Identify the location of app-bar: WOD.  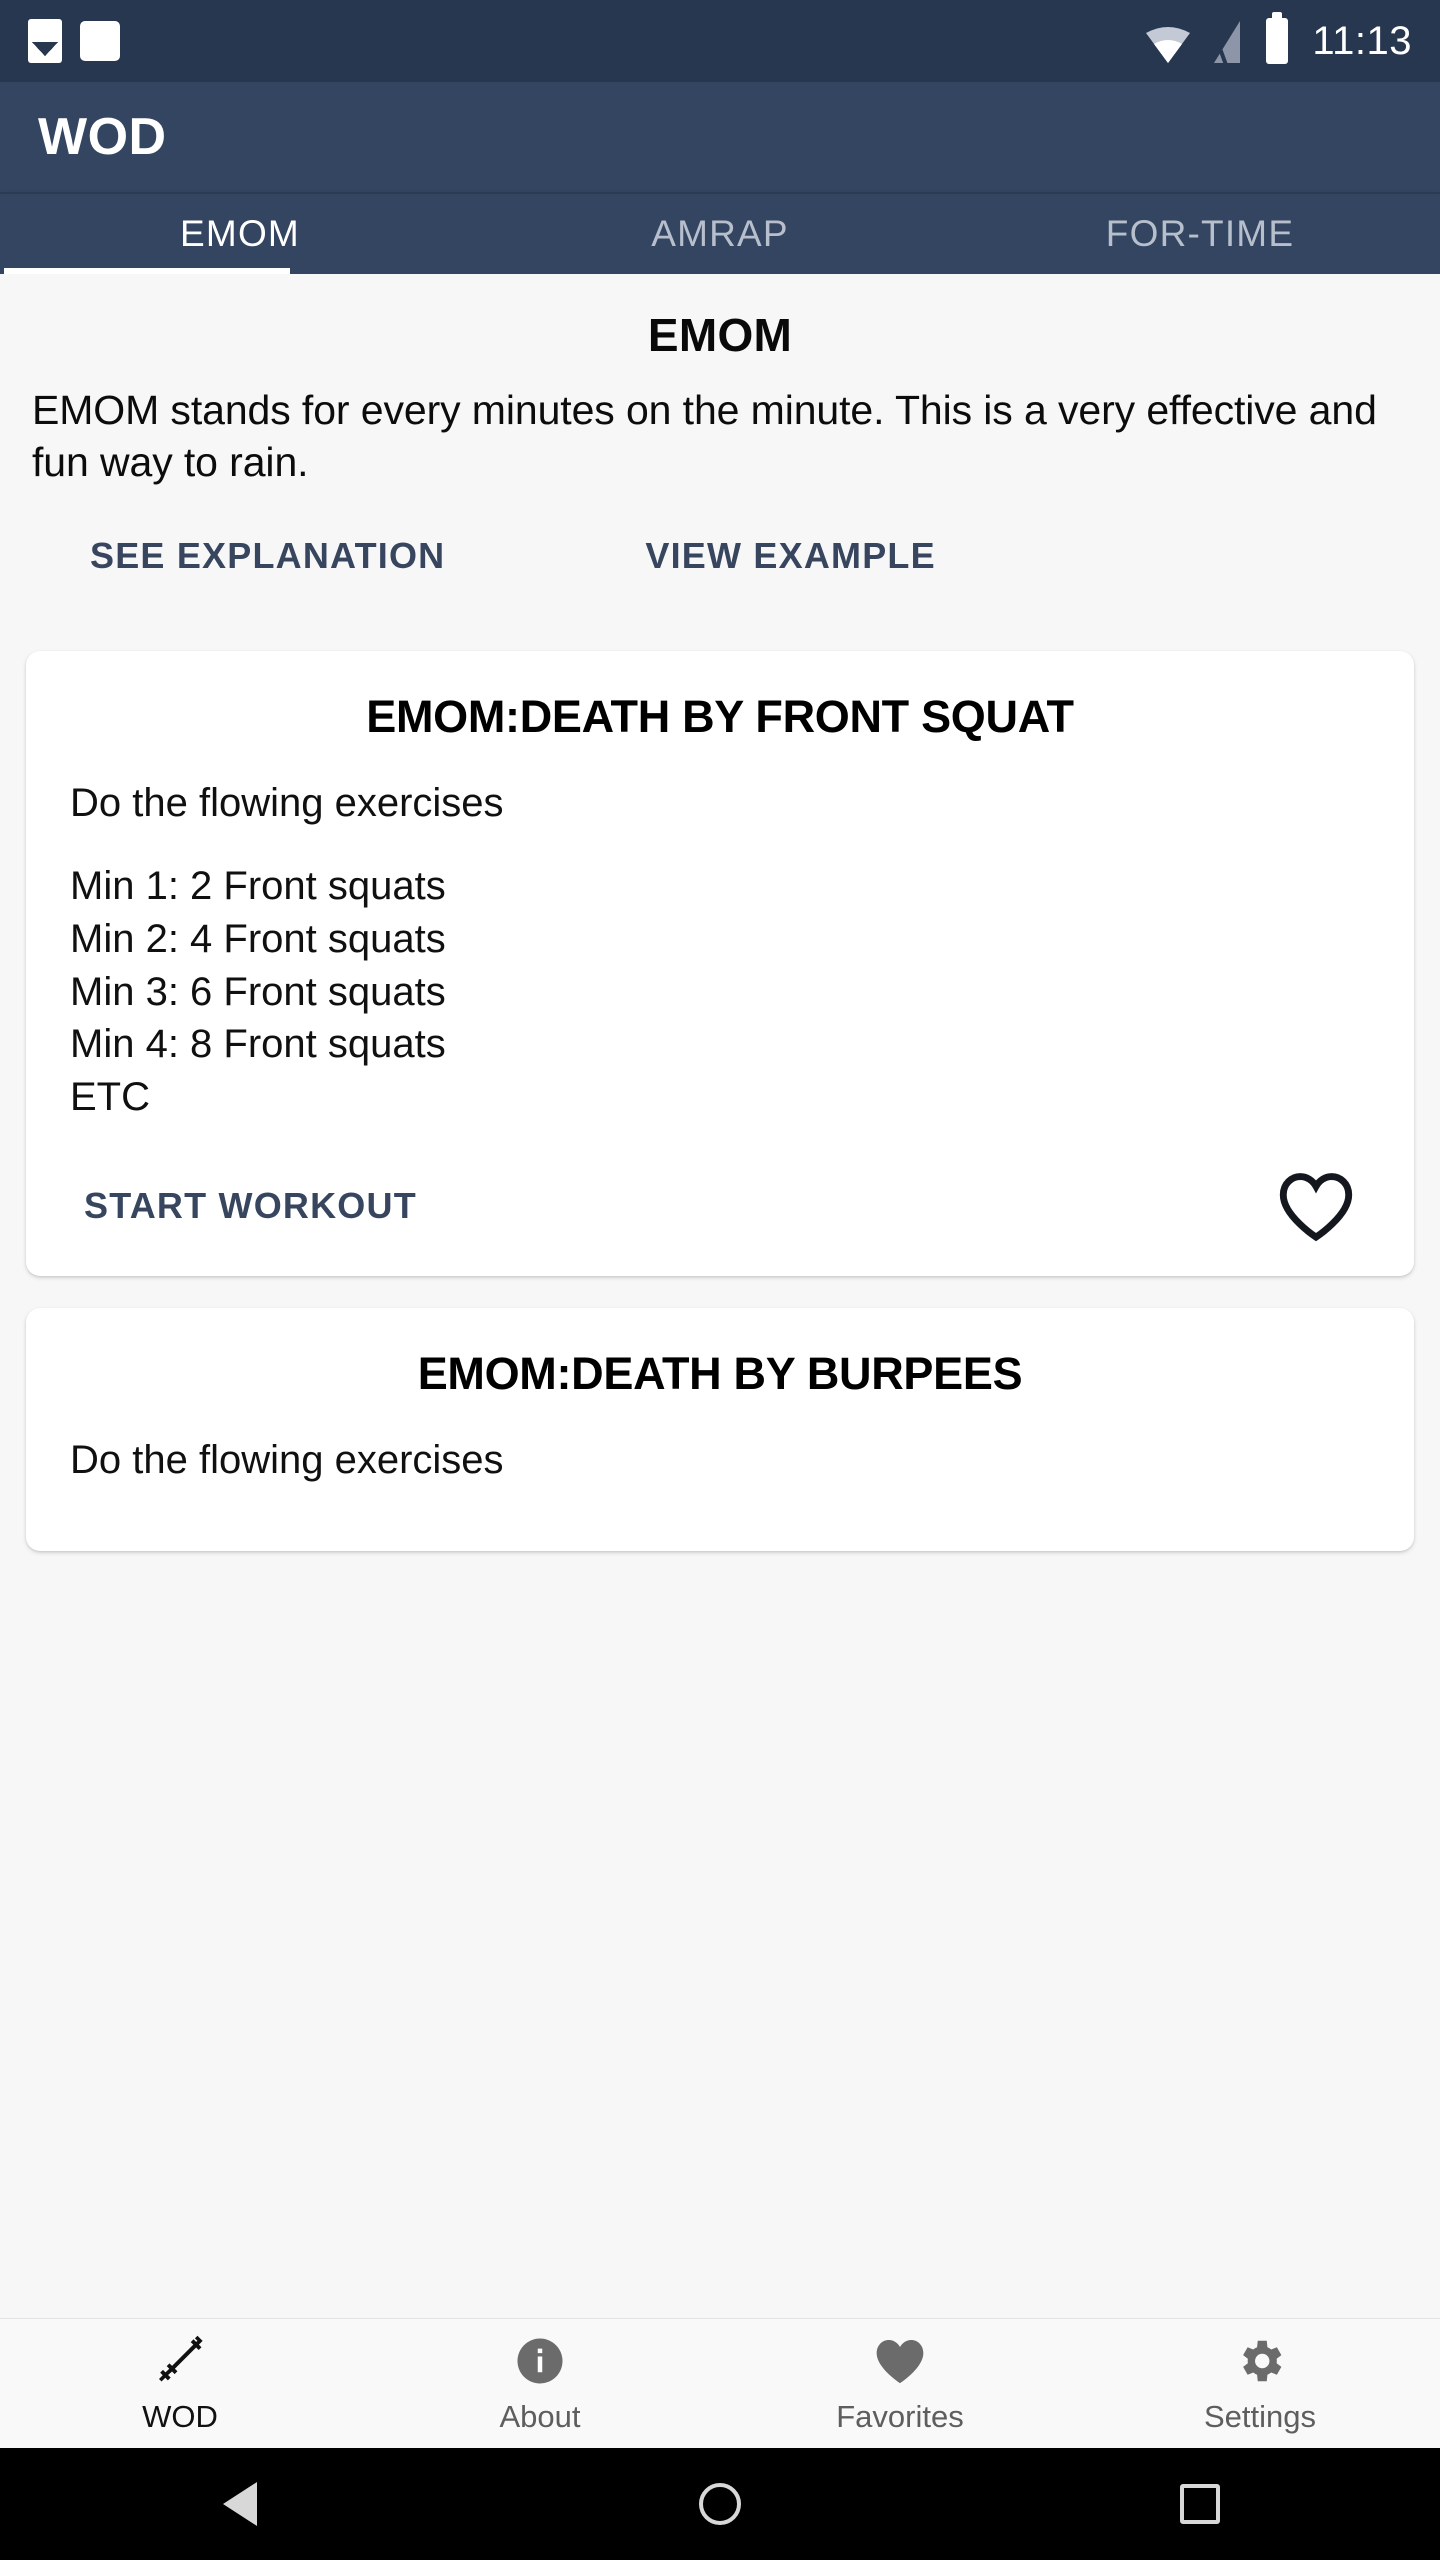
(720, 138).